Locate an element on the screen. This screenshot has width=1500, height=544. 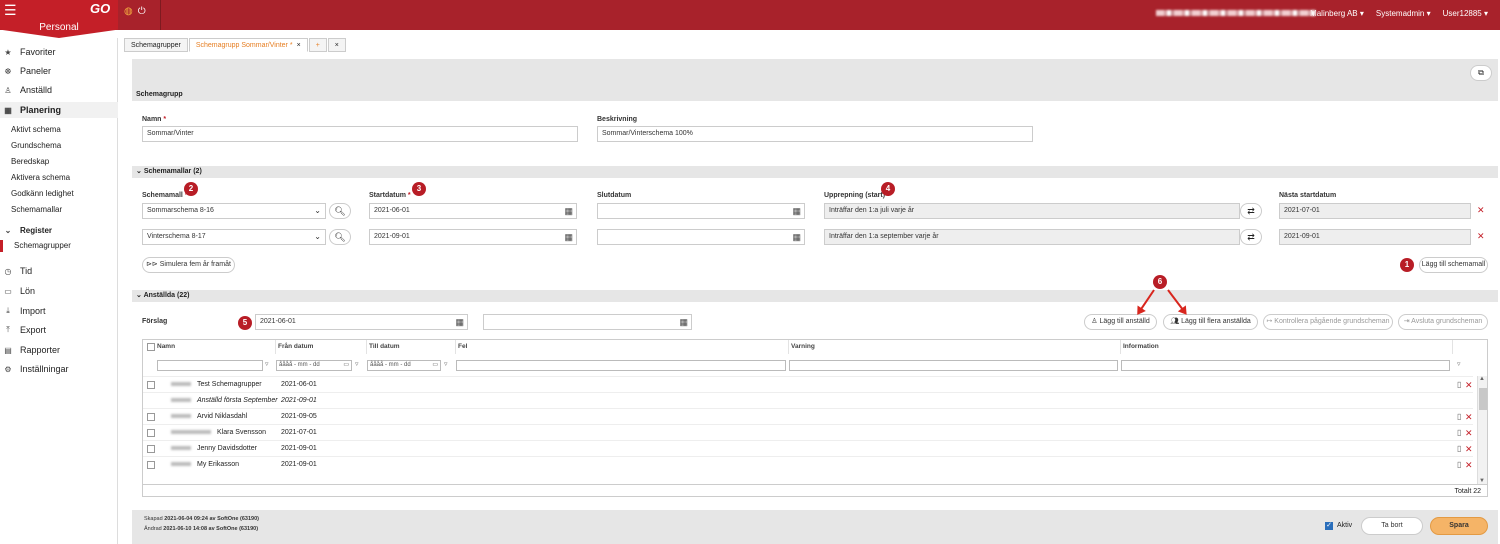
filter-fran-datum: åååå - mm - dd ▭ is located at coordinates (314, 365).